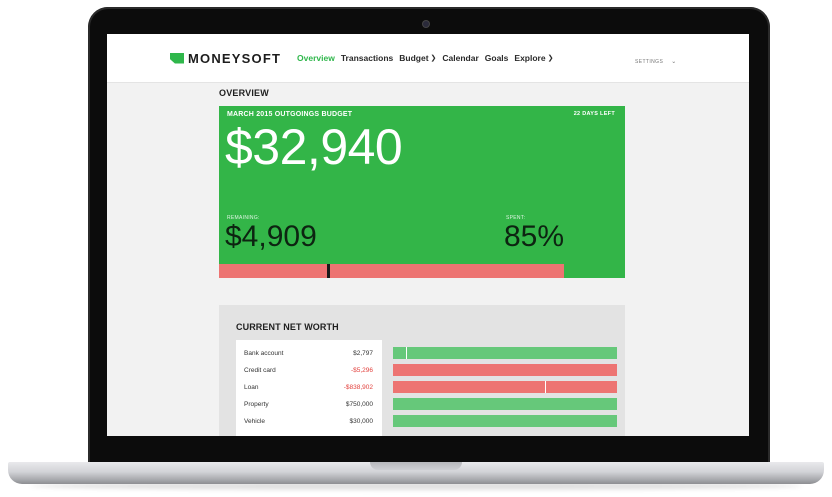 This screenshot has height=497, width=832. I want to click on nav-item-overview: Overview, so click(316, 58).